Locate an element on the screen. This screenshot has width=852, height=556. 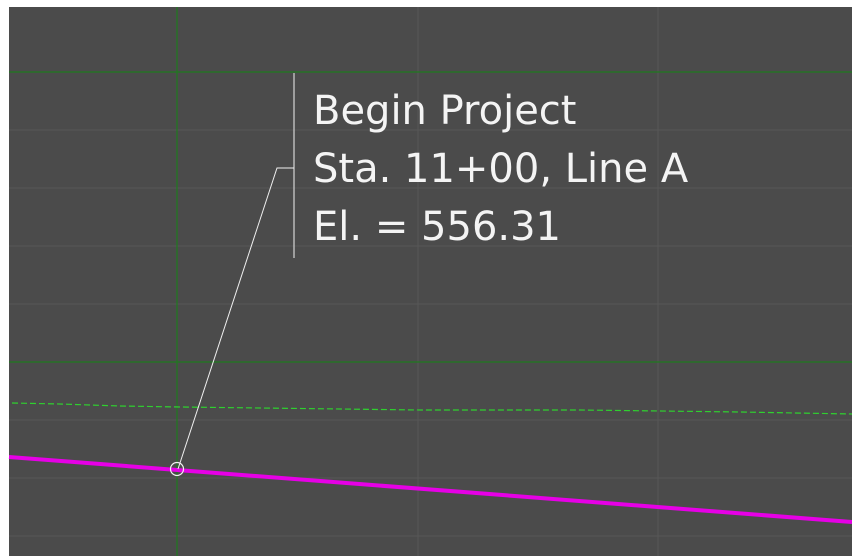
existing-ground-line is located at coordinates (431, 408).